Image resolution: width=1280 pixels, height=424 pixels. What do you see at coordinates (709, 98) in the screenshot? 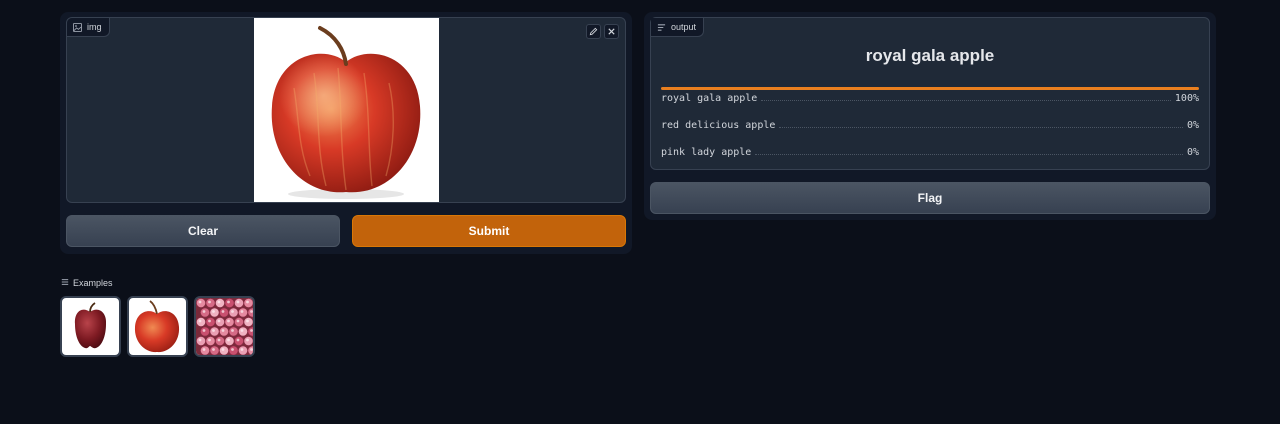
I see `confidence-label: royal gala apple` at bounding box center [709, 98].